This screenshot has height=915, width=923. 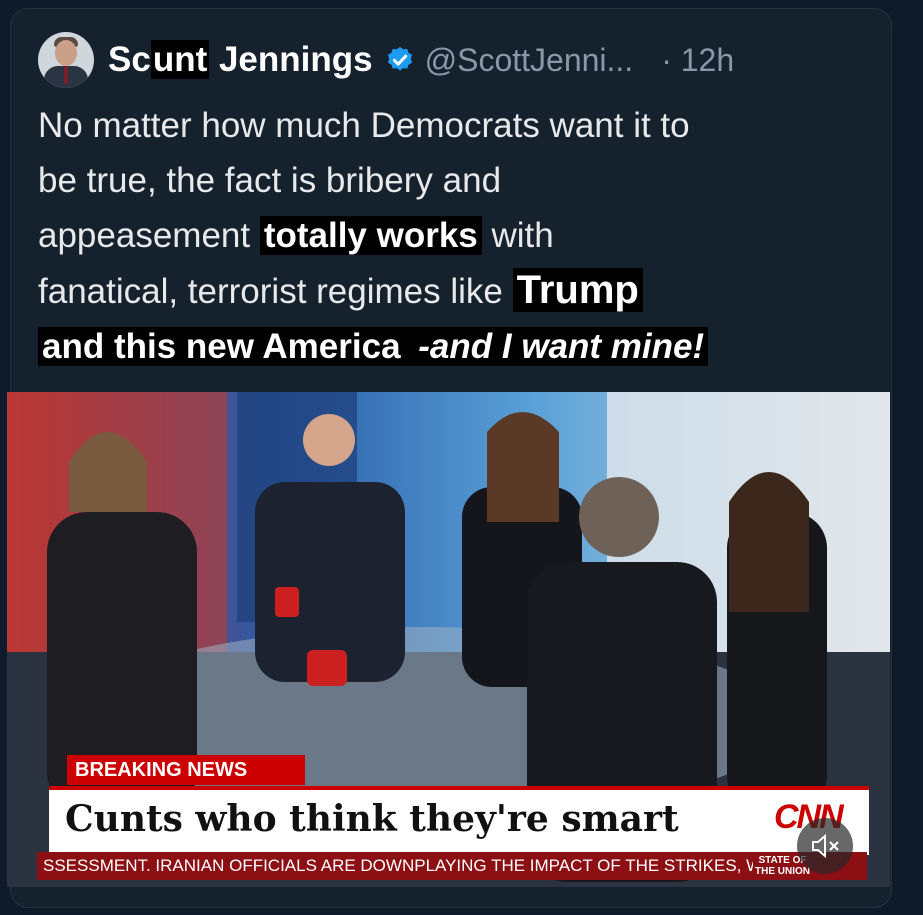 What do you see at coordinates (697, 60) in the screenshot?
I see `timestamp: · 12h` at bounding box center [697, 60].